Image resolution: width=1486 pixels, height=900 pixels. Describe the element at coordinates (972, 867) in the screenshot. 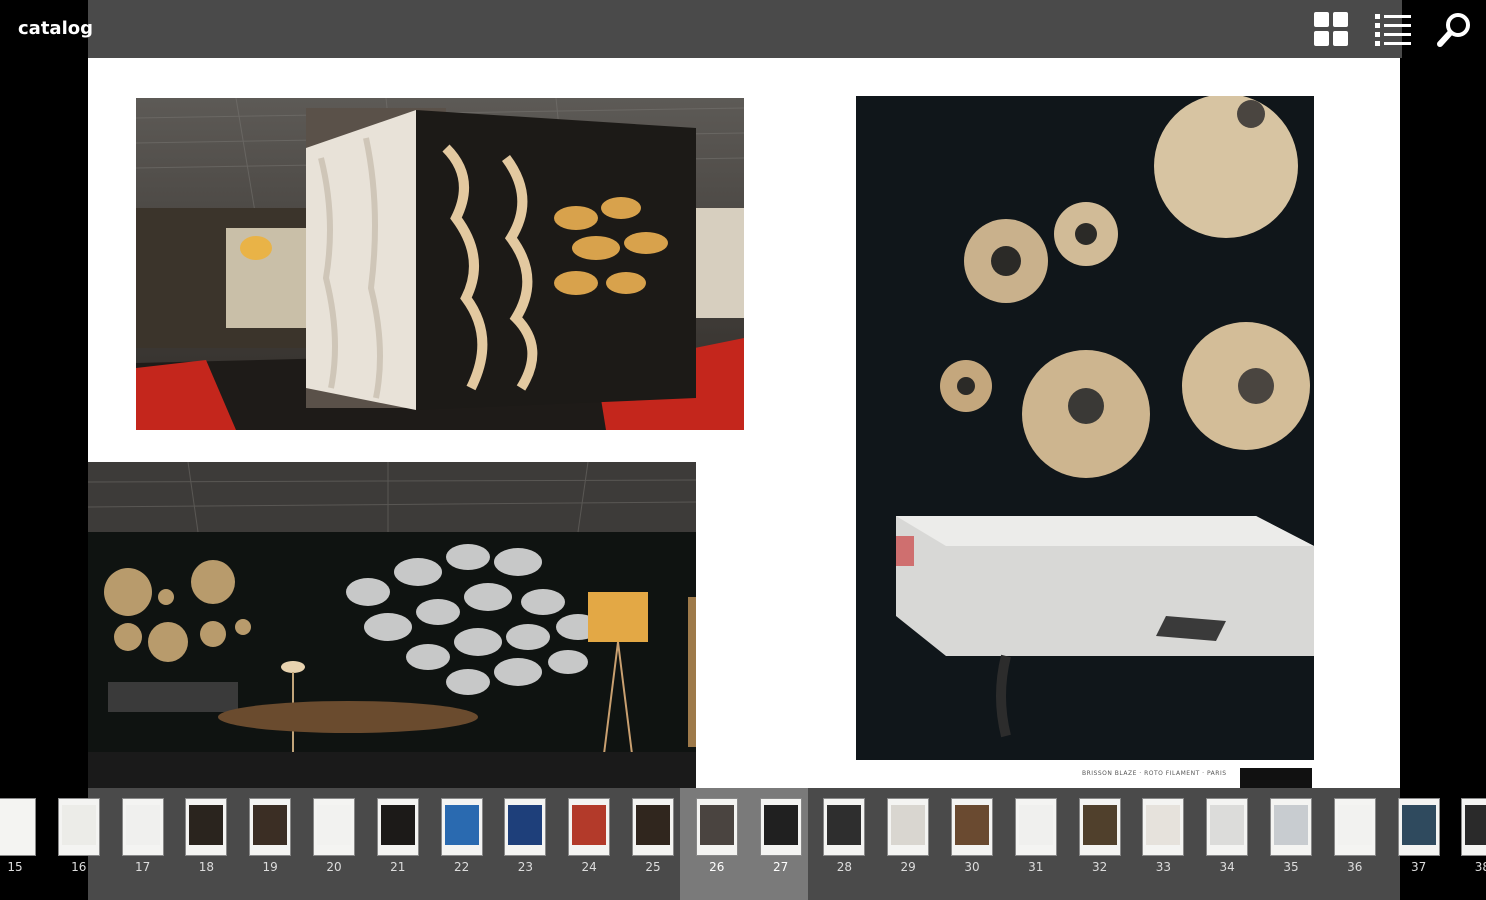

I see `thumbnail-page-number: 30` at that location.